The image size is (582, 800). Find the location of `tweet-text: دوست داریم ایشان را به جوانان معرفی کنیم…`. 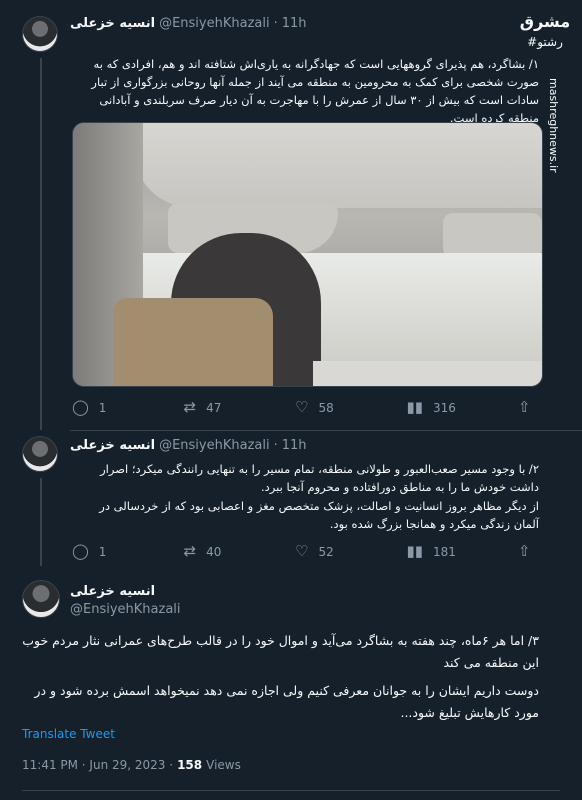

tweet-text: دوست داریم ایشان را به جوانان معرفی کنیم… is located at coordinates (286, 701).